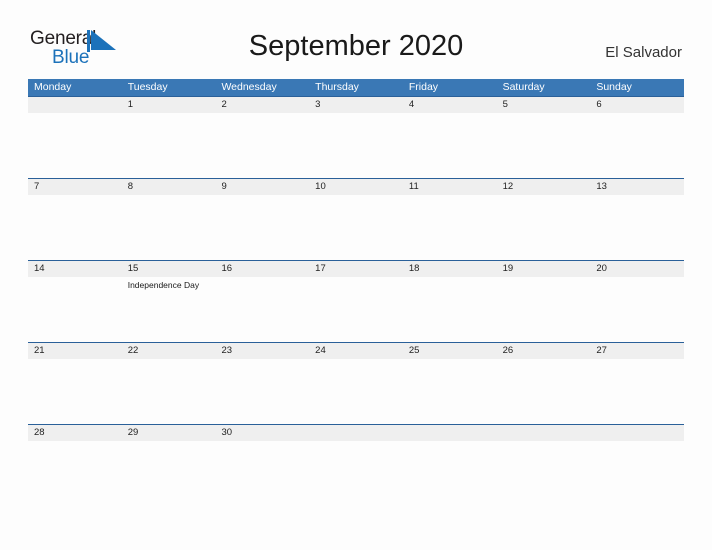 The image size is (712, 550). I want to click on week-date-strip: 1 2 3 4 5 6, so click(356, 104).